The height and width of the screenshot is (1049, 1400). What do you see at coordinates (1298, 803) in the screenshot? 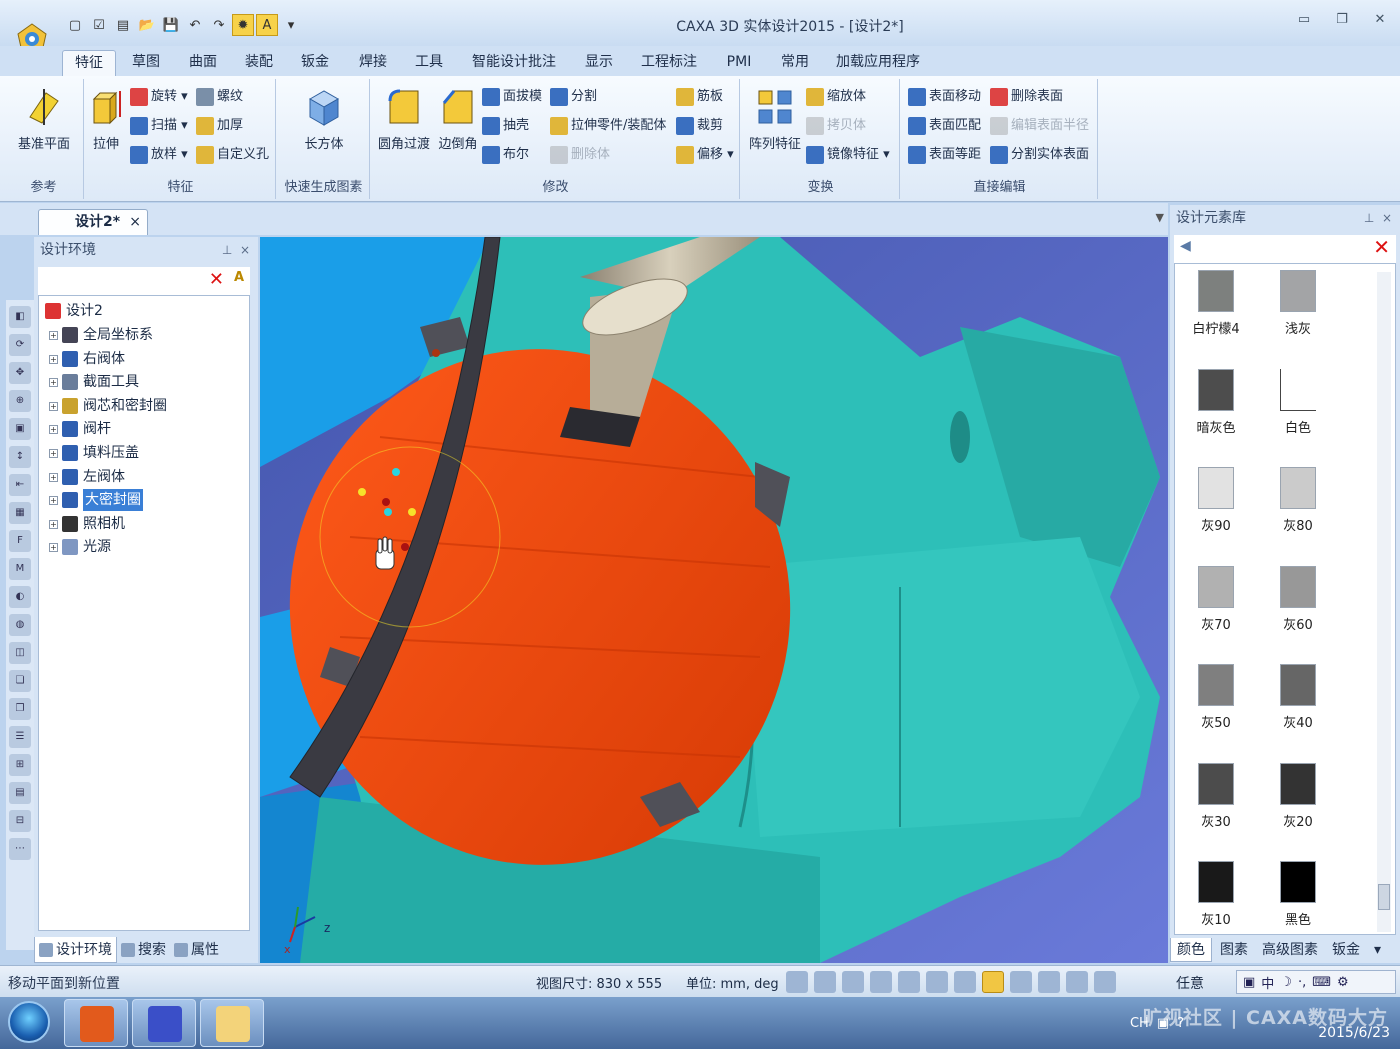
I see `color-swatch: 灰20` at bounding box center [1298, 803].